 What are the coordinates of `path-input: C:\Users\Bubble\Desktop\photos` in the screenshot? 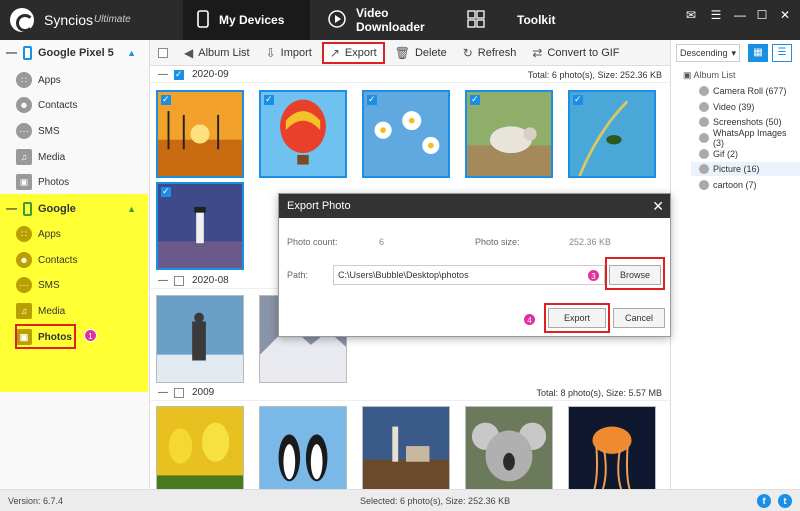 It's located at (469, 275).